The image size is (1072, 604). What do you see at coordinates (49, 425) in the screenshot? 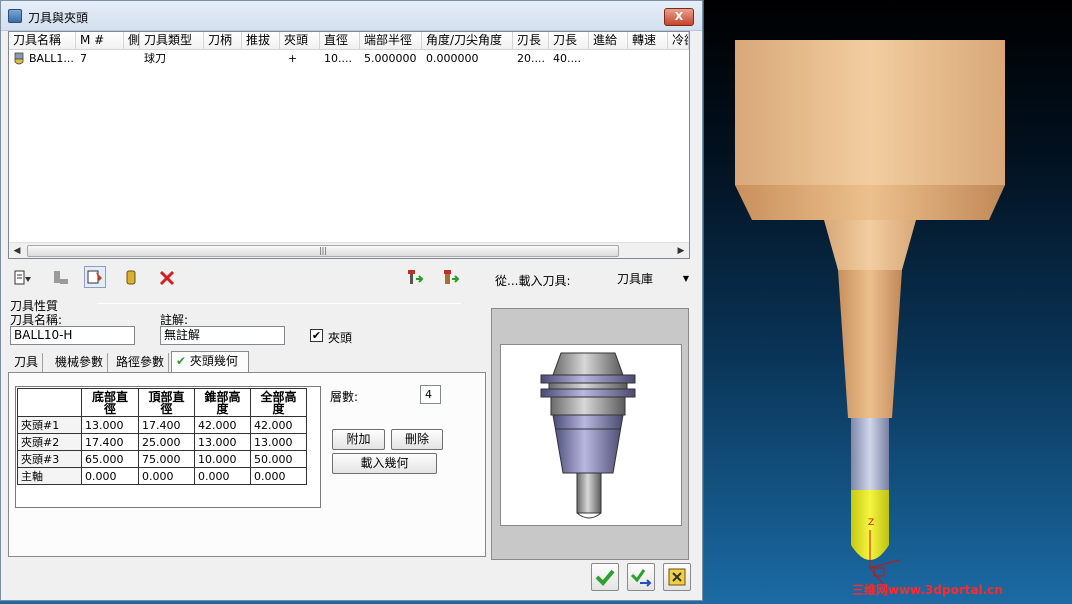
I see `row-header: 夾頭#1` at bounding box center [49, 425].